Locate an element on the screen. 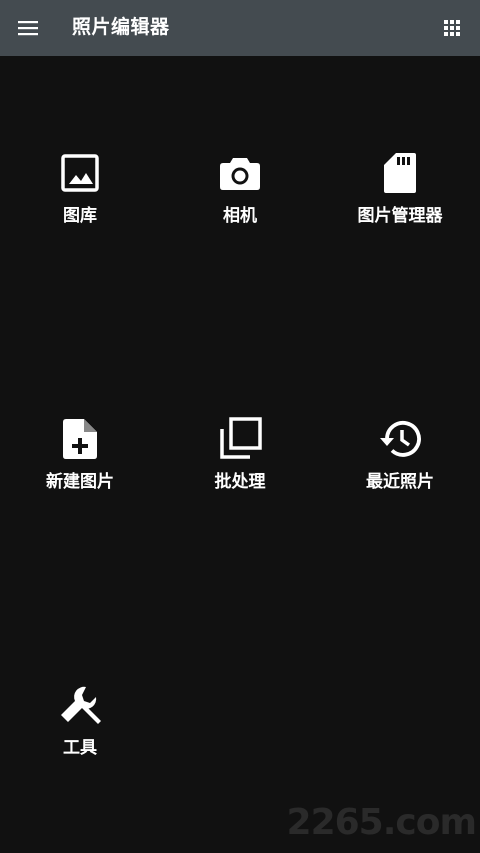 This screenshot has height=853, width=480. app-title: 照片编辑器 is located at coordinates (121, 27).